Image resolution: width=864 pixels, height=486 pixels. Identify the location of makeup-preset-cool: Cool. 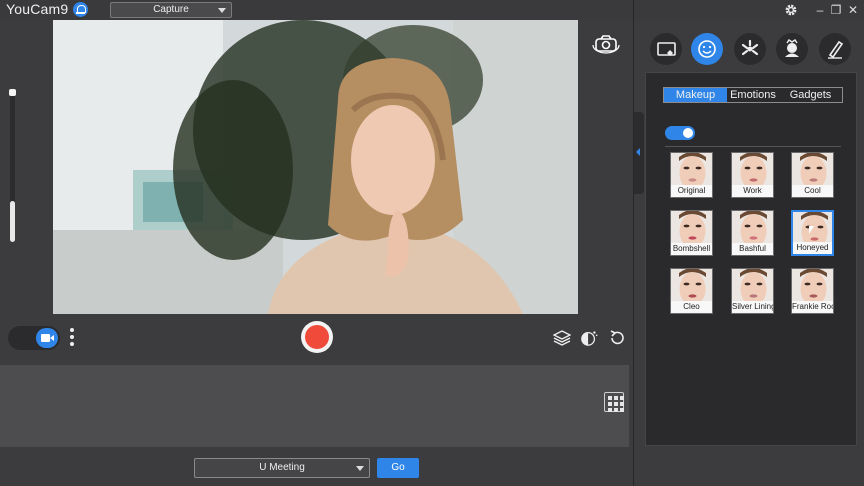
(812, 175).